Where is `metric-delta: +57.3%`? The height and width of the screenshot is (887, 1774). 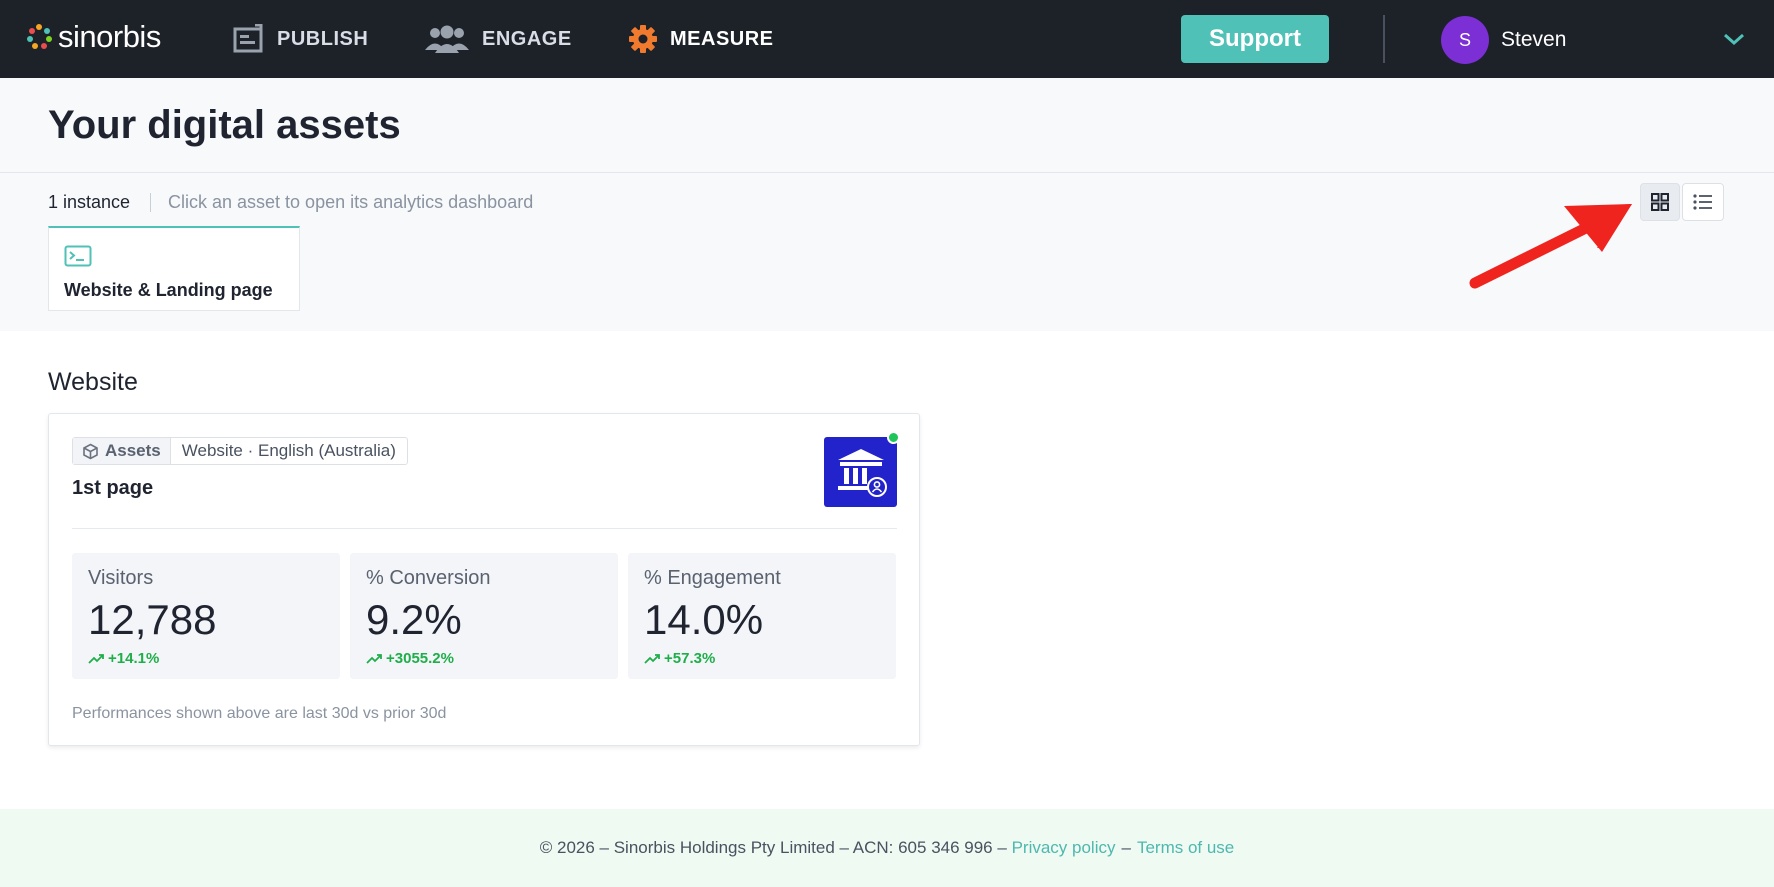 metric-delta: +57.3% is located at coordinates (679, 658).